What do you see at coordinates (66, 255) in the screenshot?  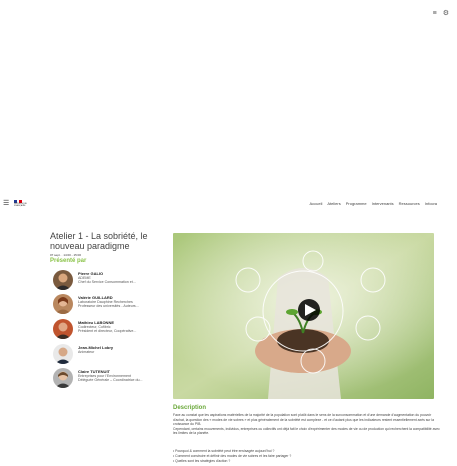 I see `workshop-date: 07 sept. · 14:00 - 15:00` at bounding box center [66, 255].